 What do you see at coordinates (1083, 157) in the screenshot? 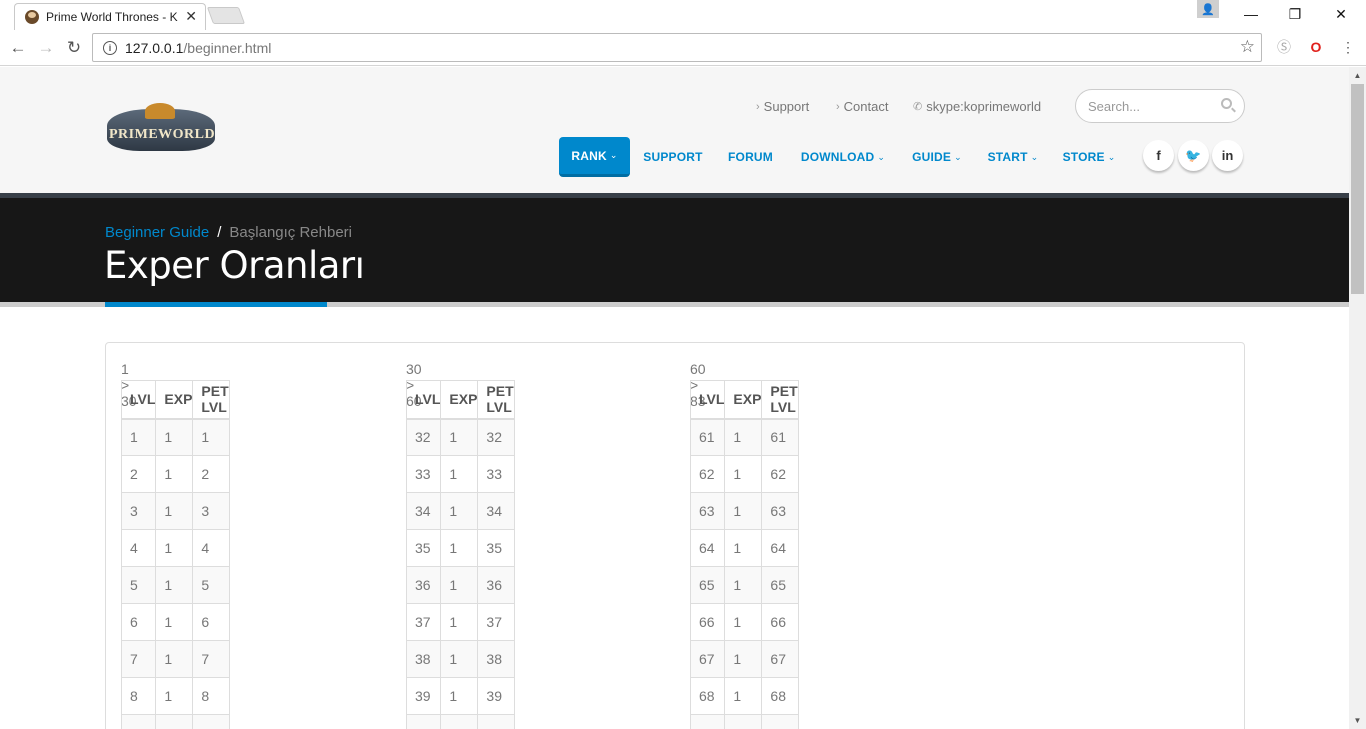
I see `menu-label: STORE` at bounding box center [1083, 157].